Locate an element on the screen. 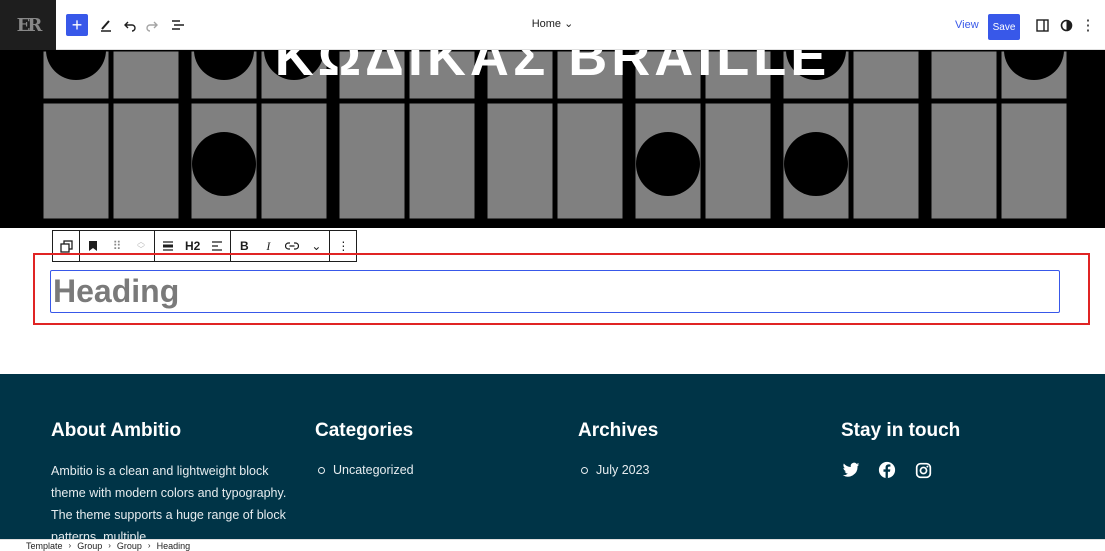  block-type-button is located at coordinates (93, 246).